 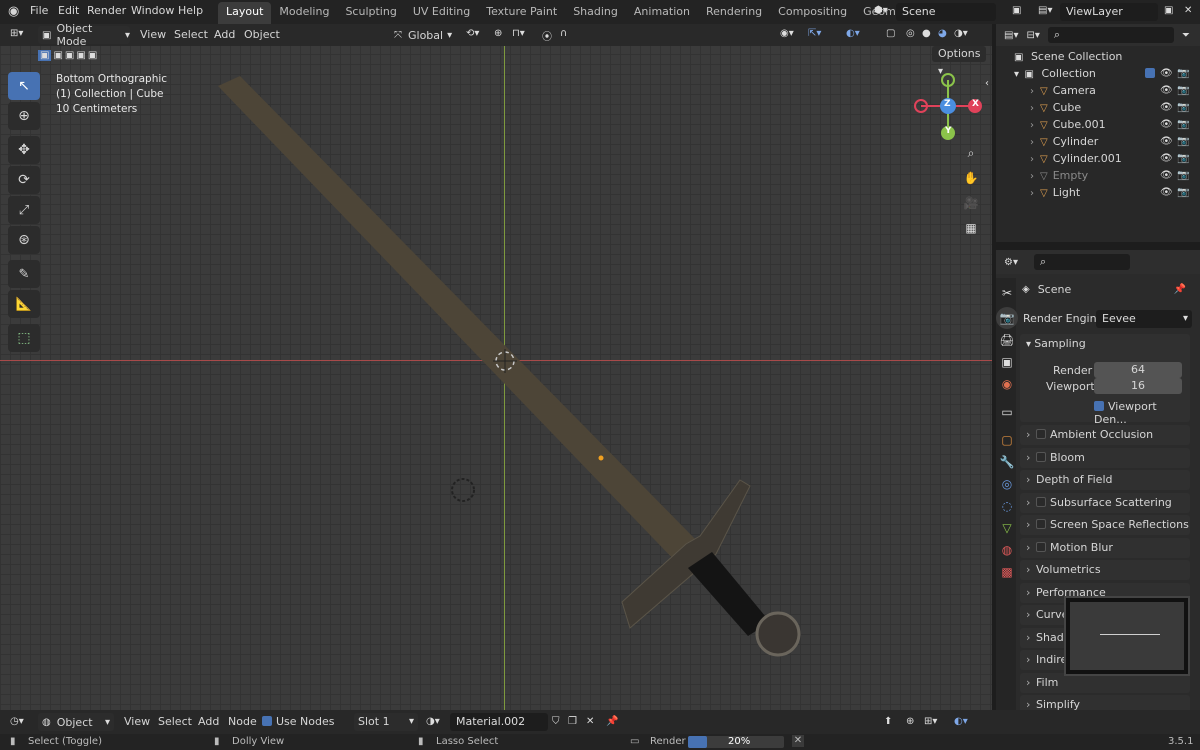 I want to click on outliner-collection: ▾ ▣ Collection 👁 📷, so click(x=1098, y=73).